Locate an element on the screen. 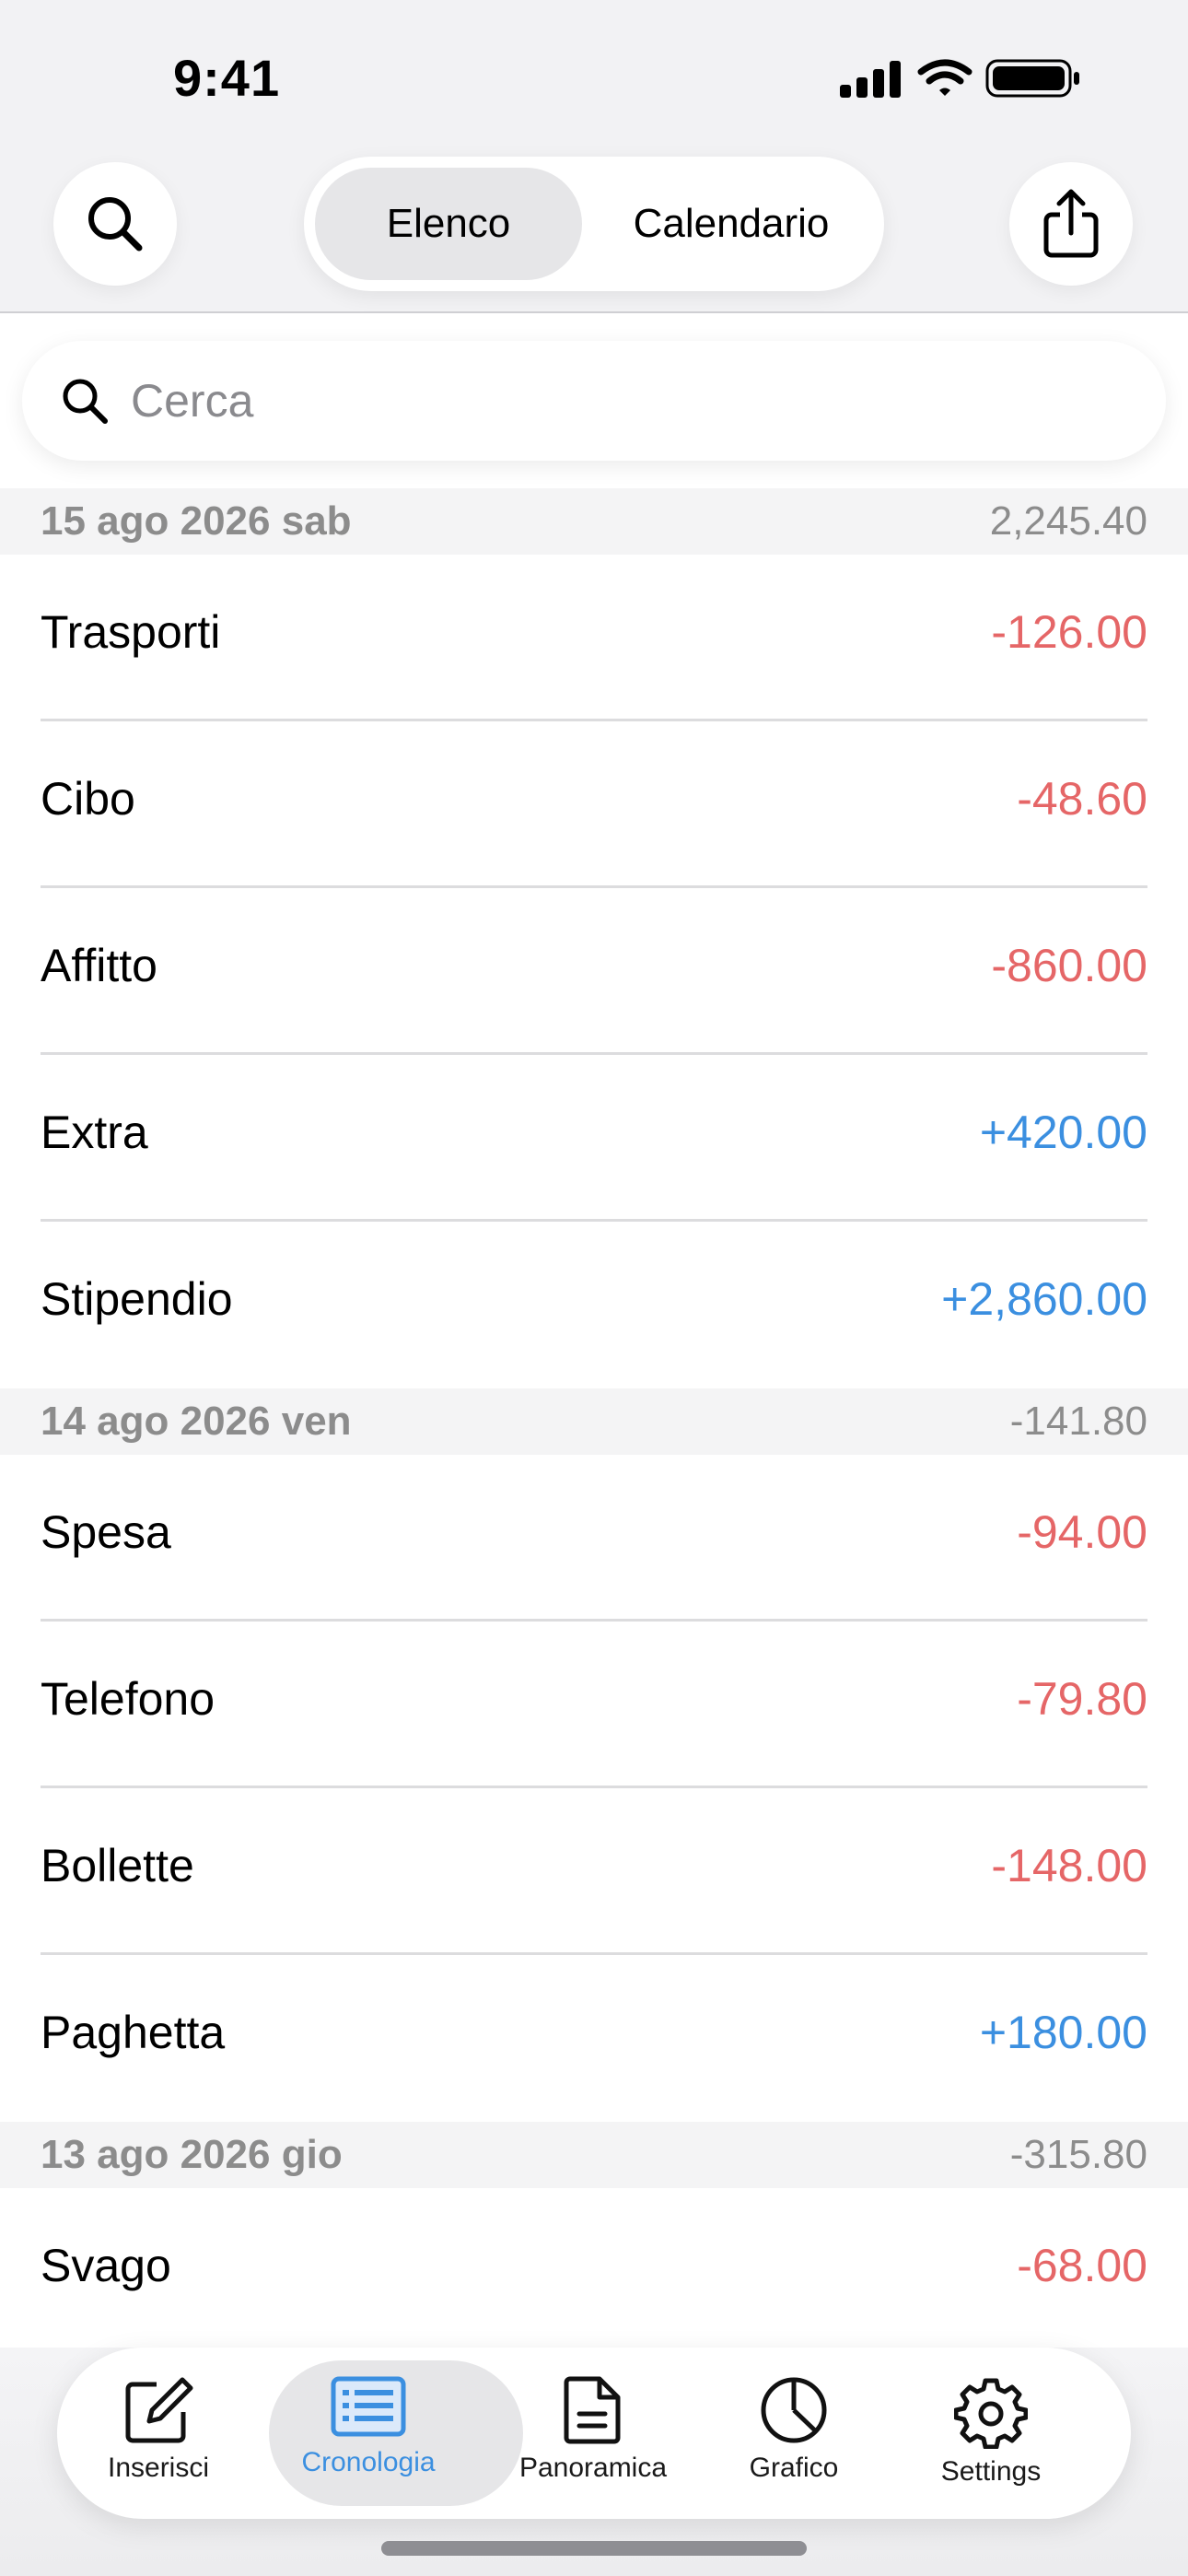 The image size is (1188, 2576). transaction-category: Cibo is located at coordinates (88, 799).